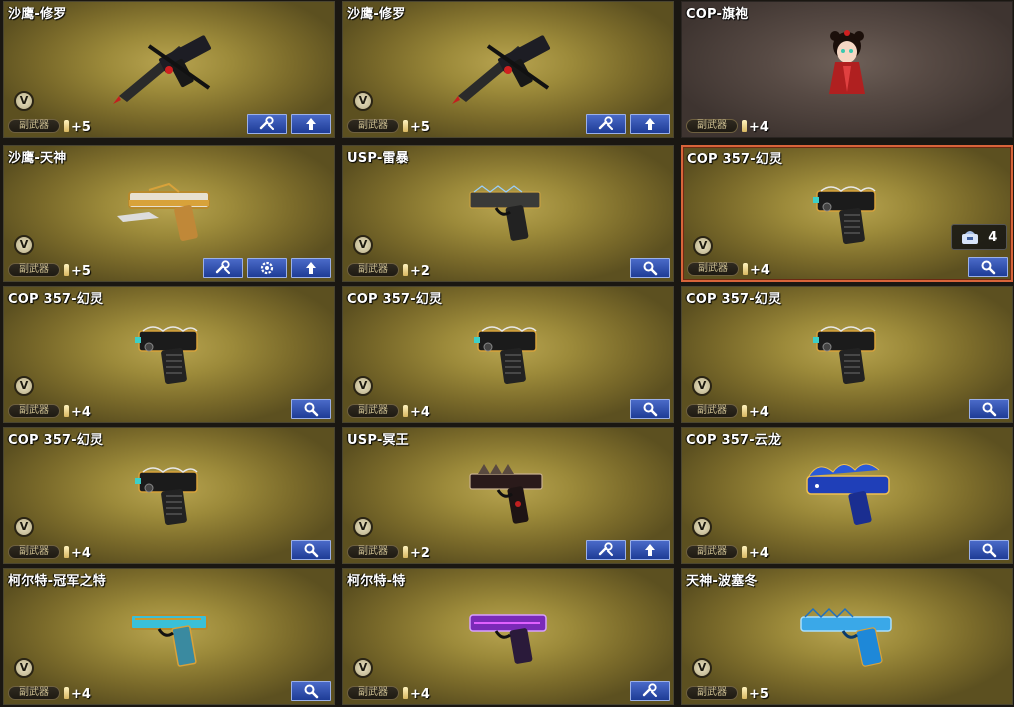  I want to click on character-image, so click(847, 66).